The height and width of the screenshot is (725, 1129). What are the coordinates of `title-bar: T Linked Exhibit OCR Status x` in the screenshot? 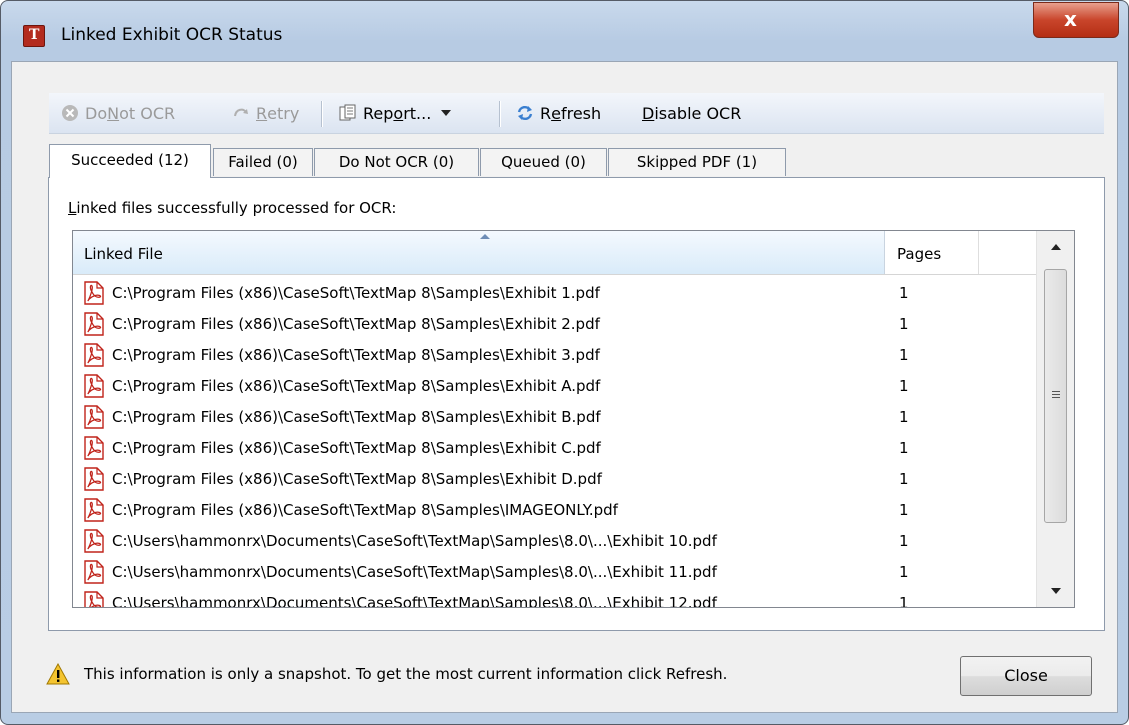 It's located at (564, 31).